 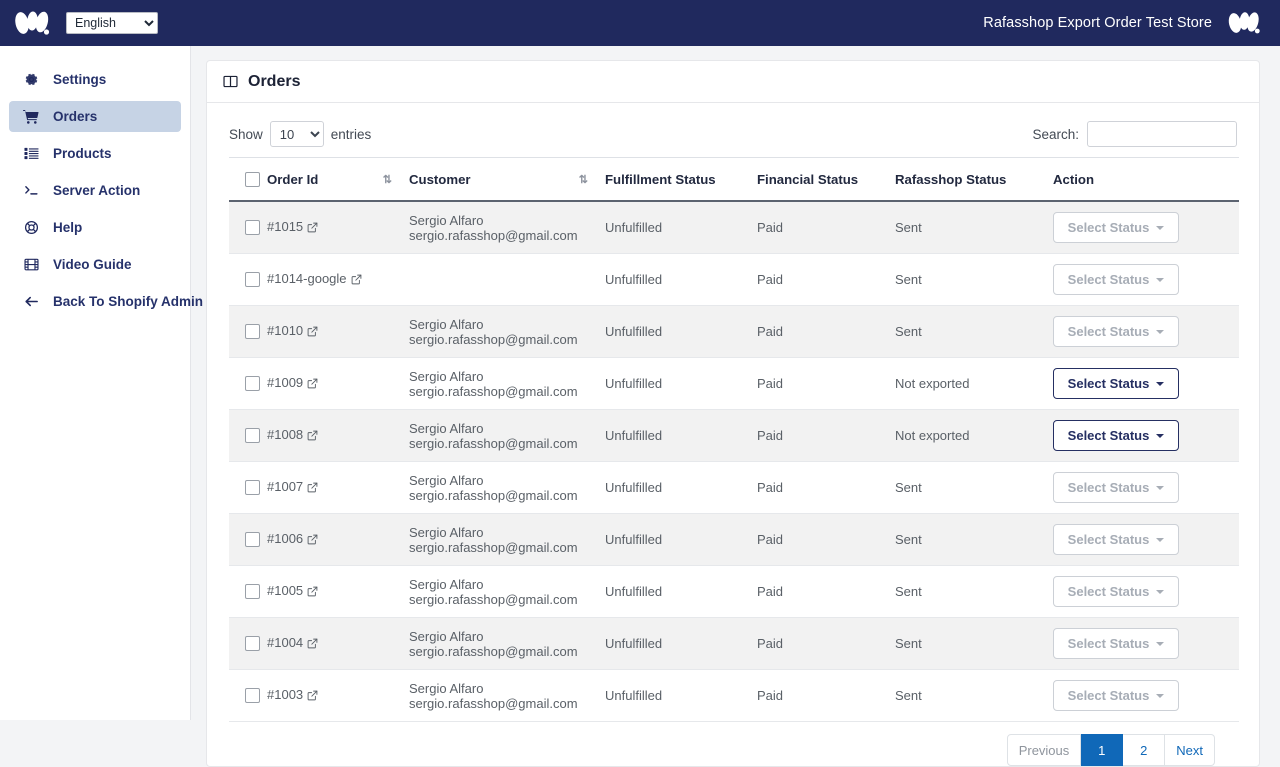 What do you see at coordinates (312, 488) in the screenshot?
I see `external-link-icon` at bounding box center [312, 488].